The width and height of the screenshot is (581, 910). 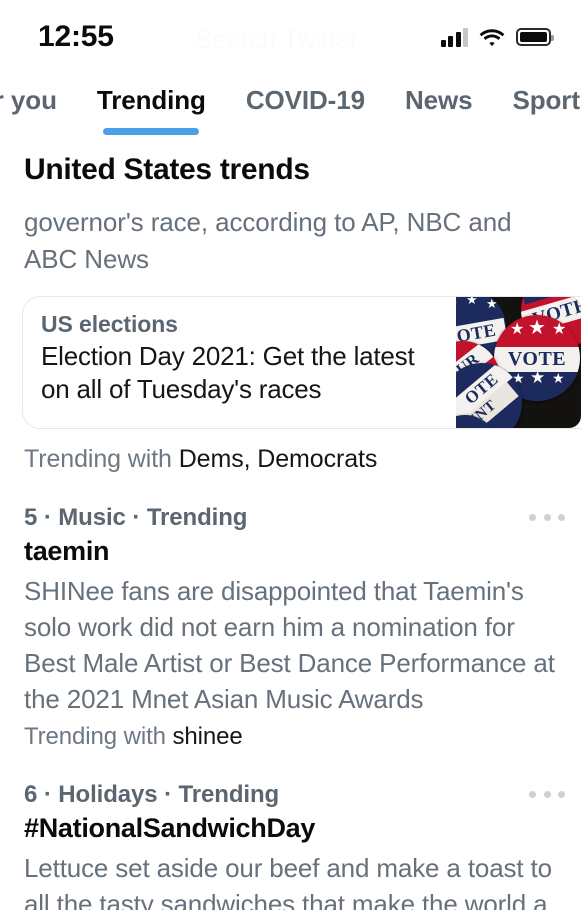 What do you see at coordinates (278, 459) in the screenshot?
I see `trending-with-value: Dems, Democrats` at bounding box center [278, 459].